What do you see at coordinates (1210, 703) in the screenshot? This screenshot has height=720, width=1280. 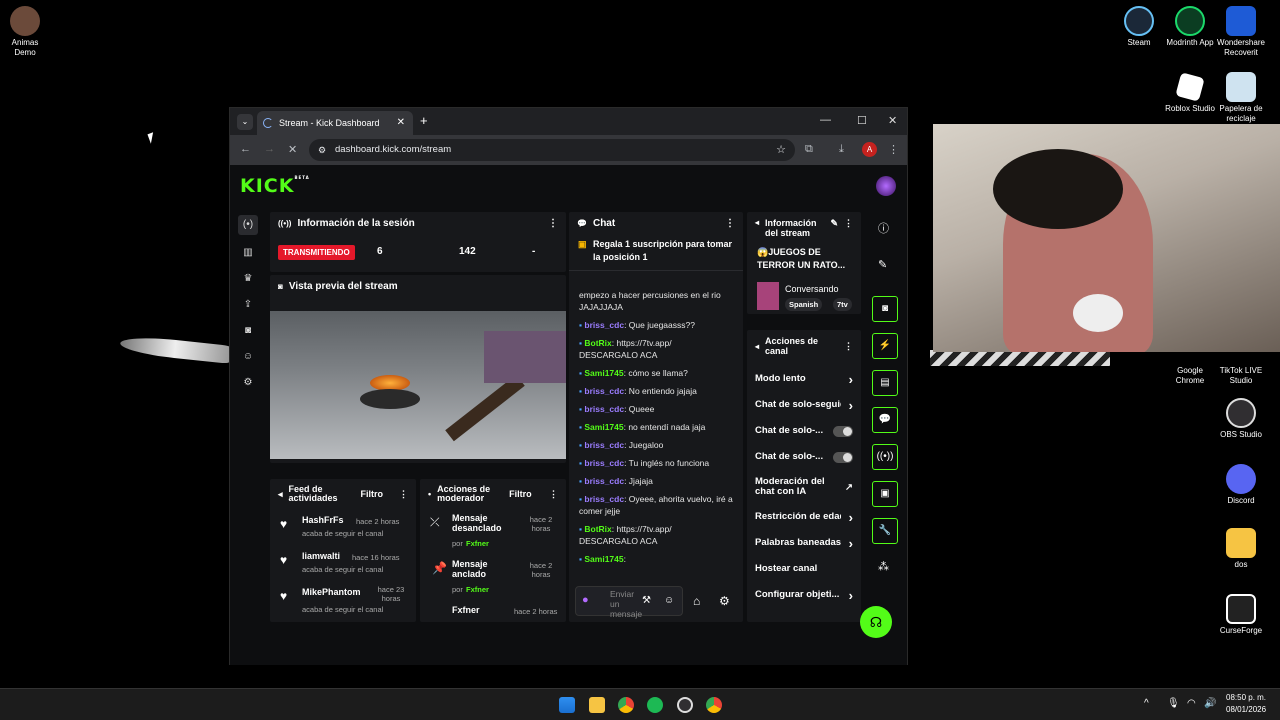 I see `volume-icon: 🔊` at bounding box center [1210, 703].